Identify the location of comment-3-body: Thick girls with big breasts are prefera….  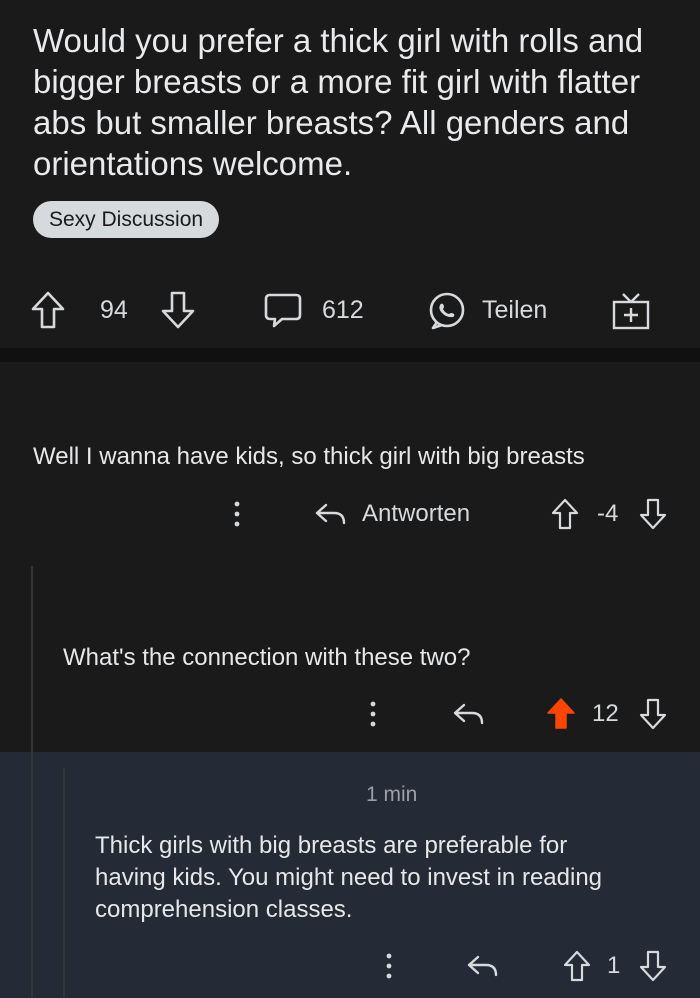
(390, 878).